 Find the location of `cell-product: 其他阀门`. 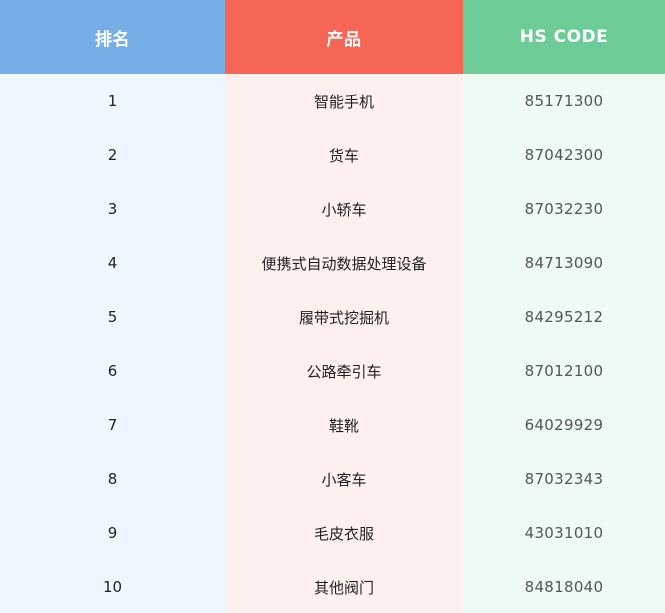

cell-product: 其他阀门 is located at coordinates (344, 586).